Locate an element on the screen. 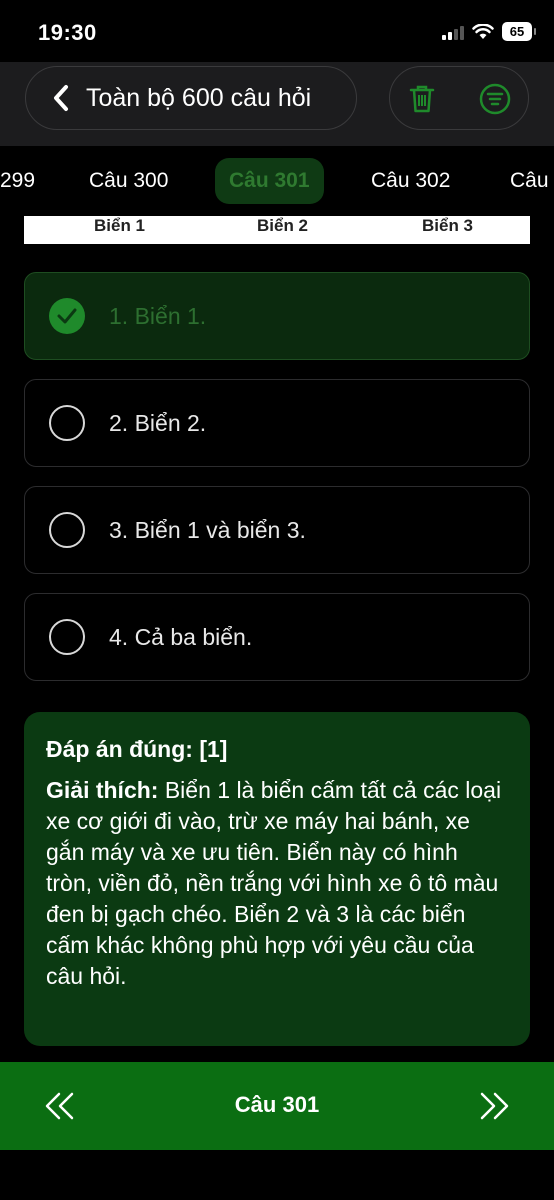 The height and width of the screenshot is (1200, 554). wifi-icon is located at coordinates (483, 31).